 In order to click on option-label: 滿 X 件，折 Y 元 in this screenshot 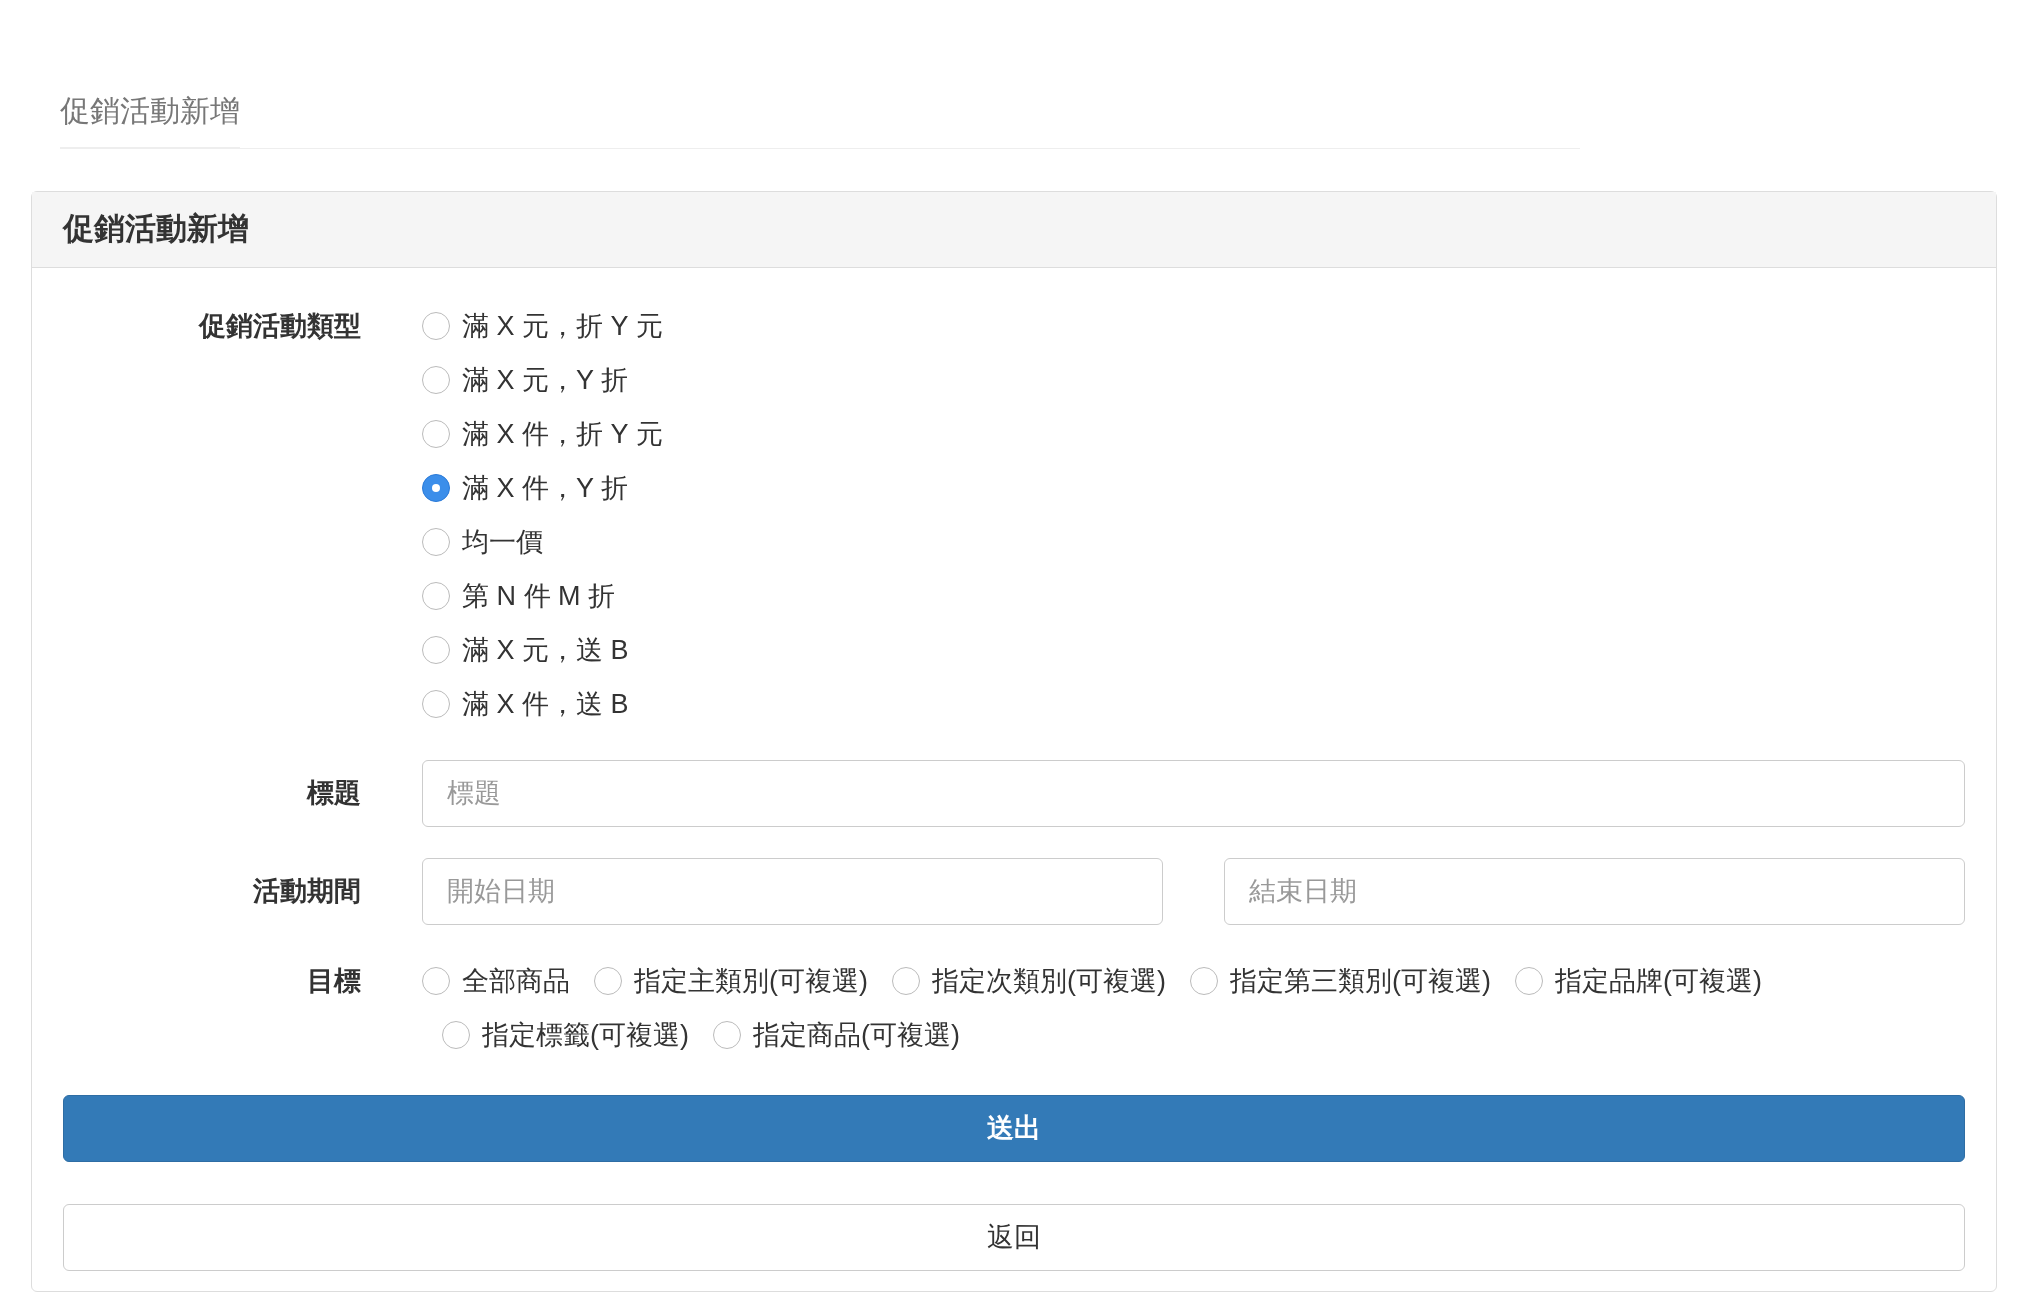, I will do `click(562, 434)`.